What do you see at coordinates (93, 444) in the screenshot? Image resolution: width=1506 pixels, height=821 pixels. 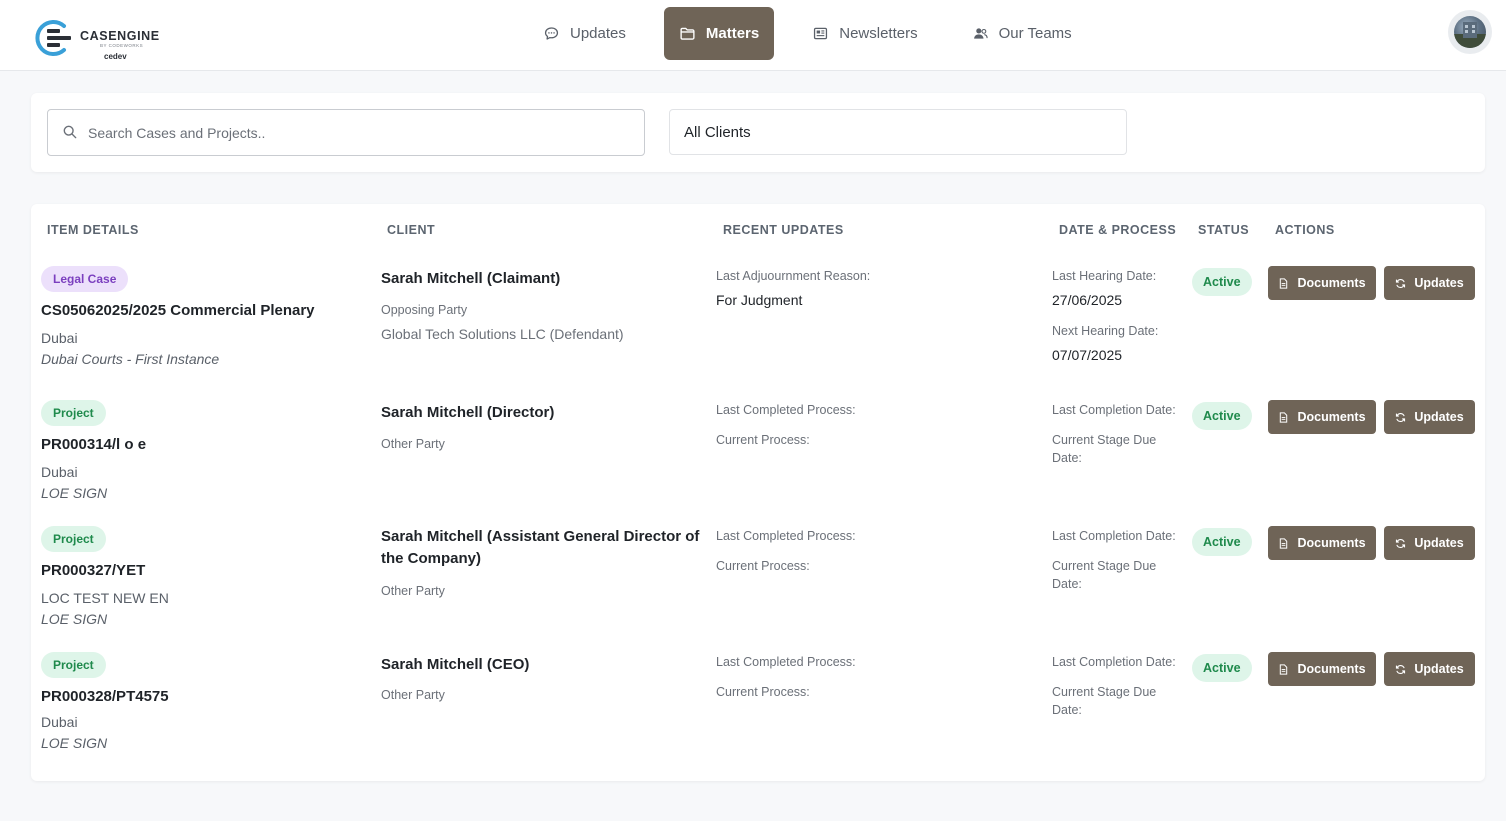 I see `item-reference: PR000314/l o e` at bounding box center [93, 444].